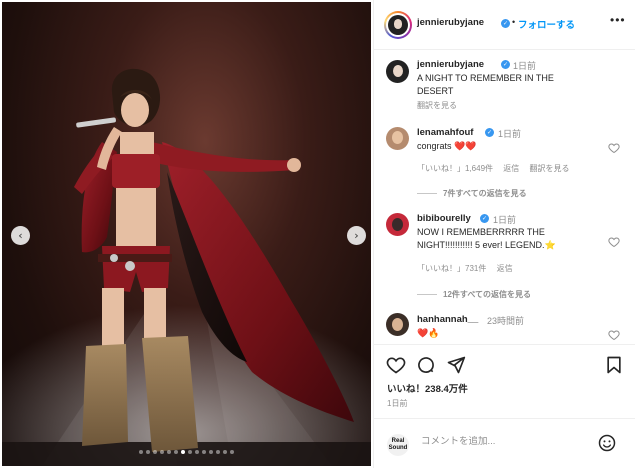  What do you see at coordinates (447, 319) in the screenshot?
I see `comment-username: hanhannah__` at bounding box center [447, 319].